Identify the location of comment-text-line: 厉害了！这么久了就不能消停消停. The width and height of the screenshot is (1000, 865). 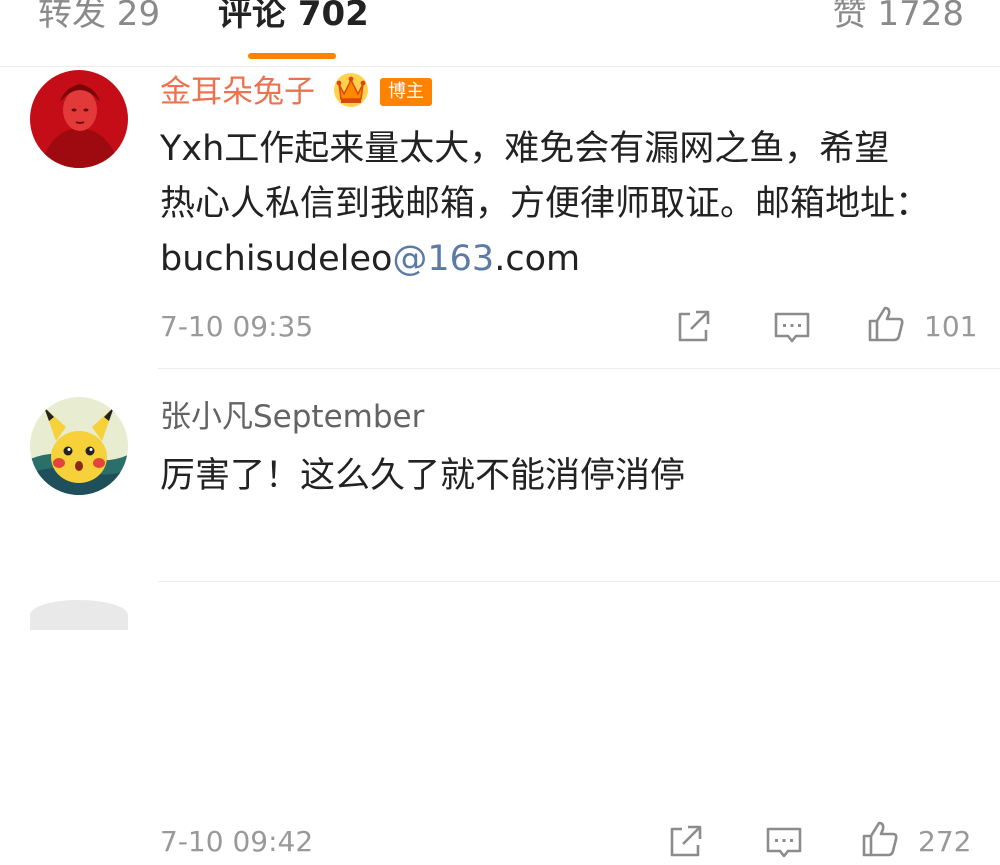
(423, 476).